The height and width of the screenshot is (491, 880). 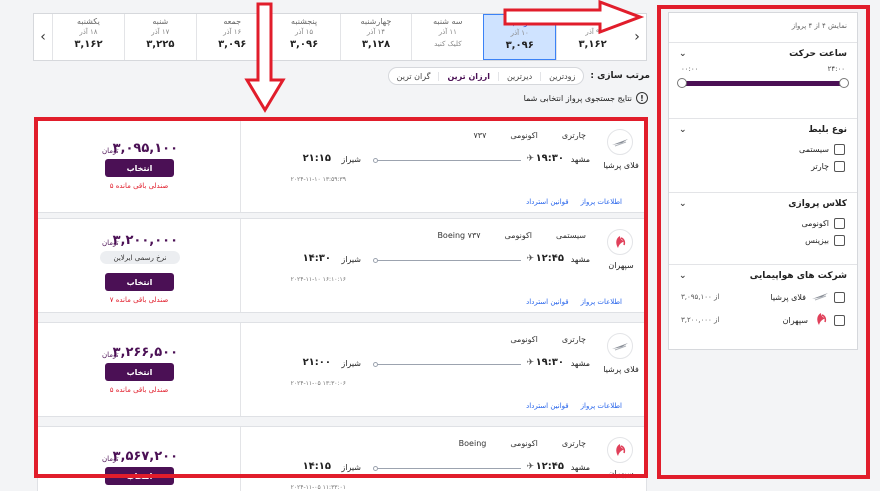 I want to click on annotation-arrows, so click(x=444, y=56).